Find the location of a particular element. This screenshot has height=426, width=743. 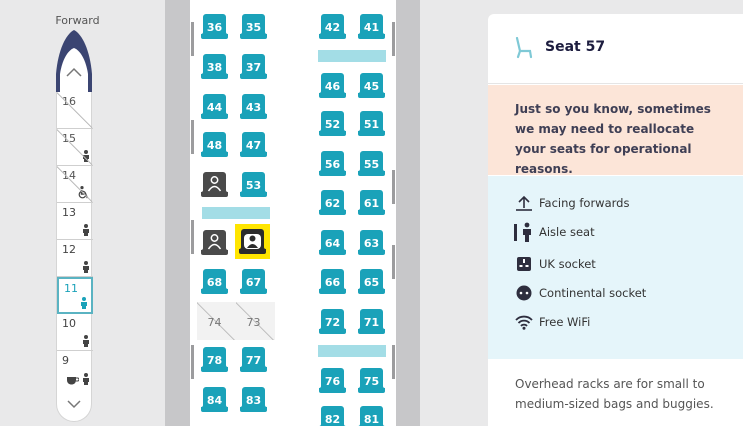

carriage-number: 13 is located at coordinates (69, 212).